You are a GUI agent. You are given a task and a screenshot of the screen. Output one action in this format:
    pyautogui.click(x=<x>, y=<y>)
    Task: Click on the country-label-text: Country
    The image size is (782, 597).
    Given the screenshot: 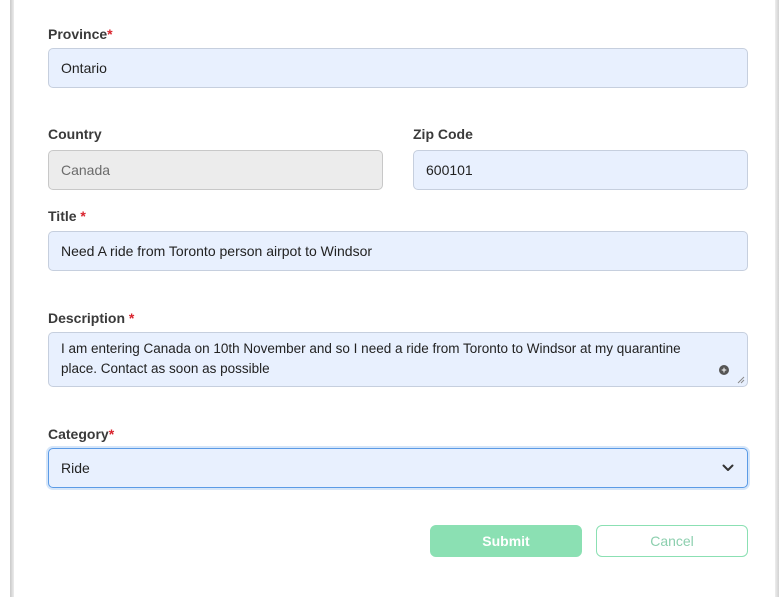 What is the action you would take?
    pyautogui.click(x=75, y=134)
    